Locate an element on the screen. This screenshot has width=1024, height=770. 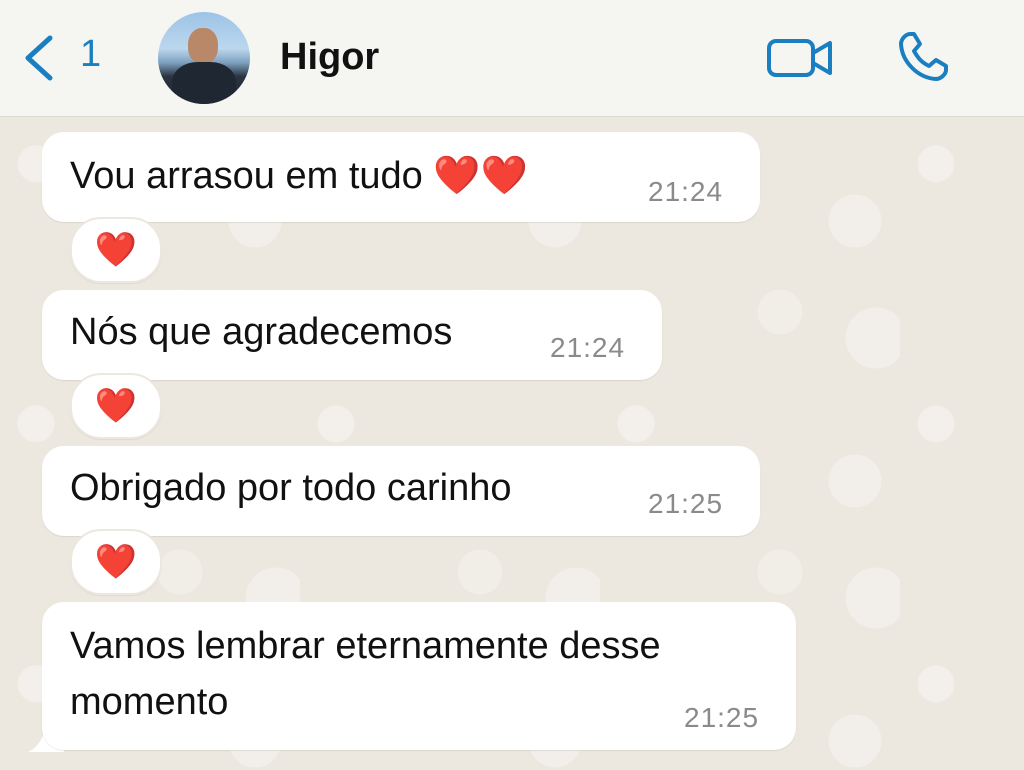
unread-count: 1 is located at coordinates (90, 54).